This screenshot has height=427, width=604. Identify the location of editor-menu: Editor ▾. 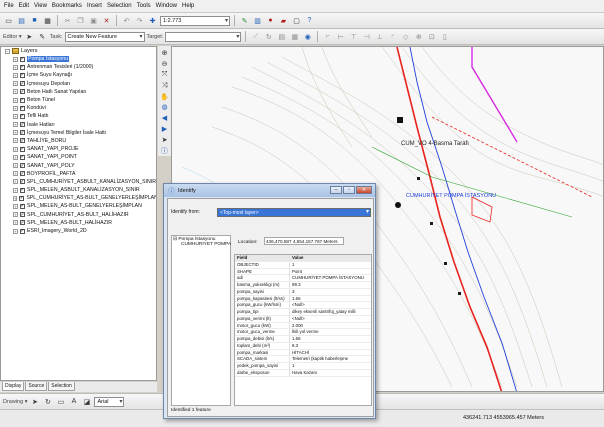
(12, 37).